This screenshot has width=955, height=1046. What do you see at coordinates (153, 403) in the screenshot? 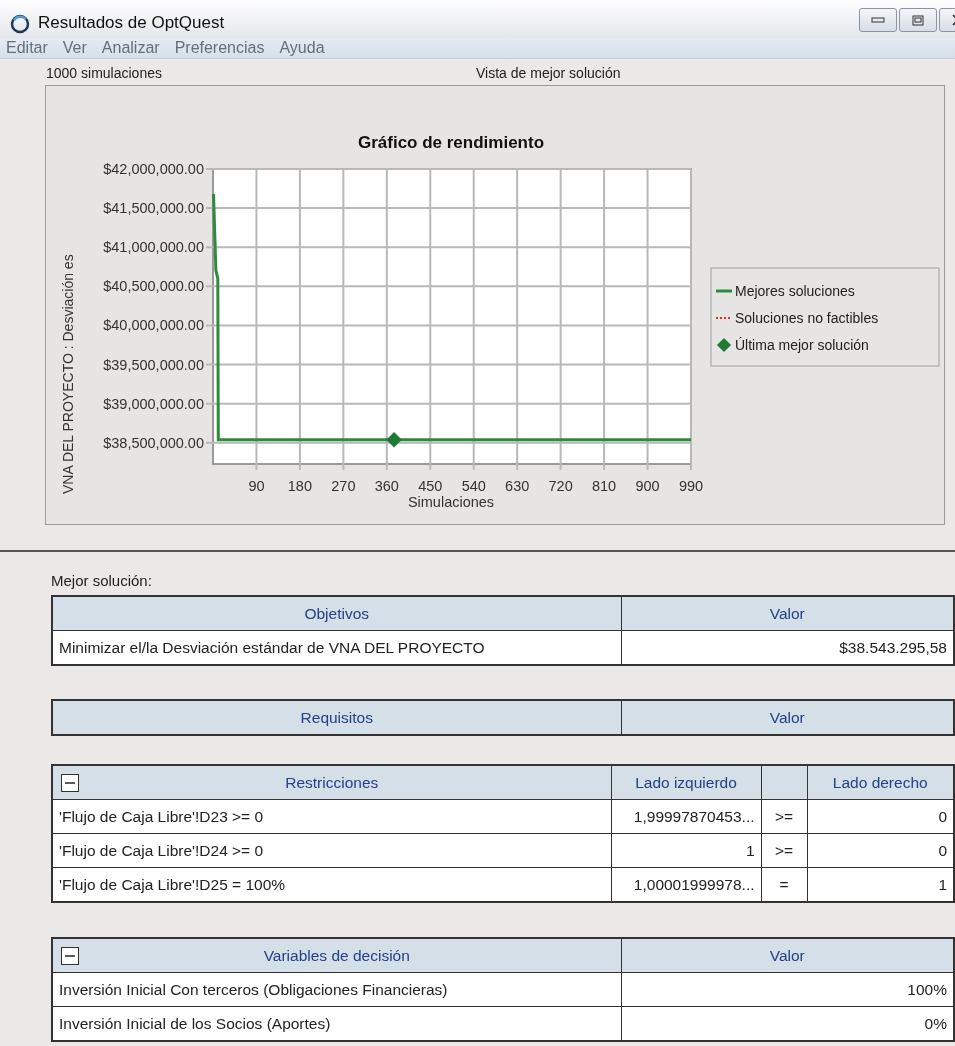
I see `y-tick-label: $39,000,000.00` at bounding box center [153, 403].